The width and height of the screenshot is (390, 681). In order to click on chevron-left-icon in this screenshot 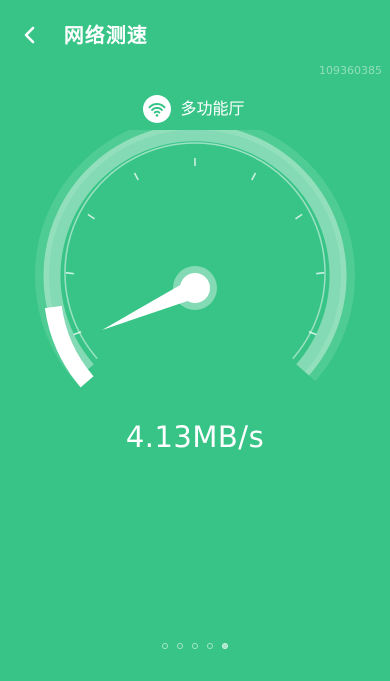, I will do `click(29, 35)`.